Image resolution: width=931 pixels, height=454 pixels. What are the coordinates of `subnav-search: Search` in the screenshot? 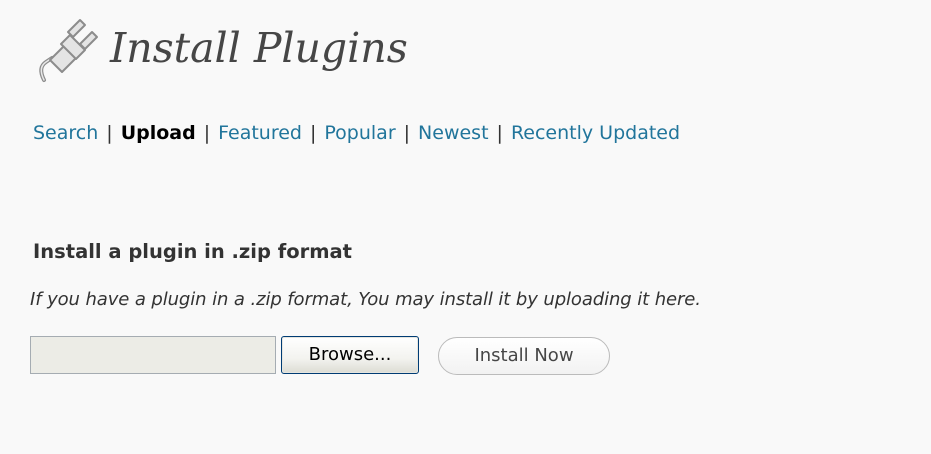 It's located at (65, 133).